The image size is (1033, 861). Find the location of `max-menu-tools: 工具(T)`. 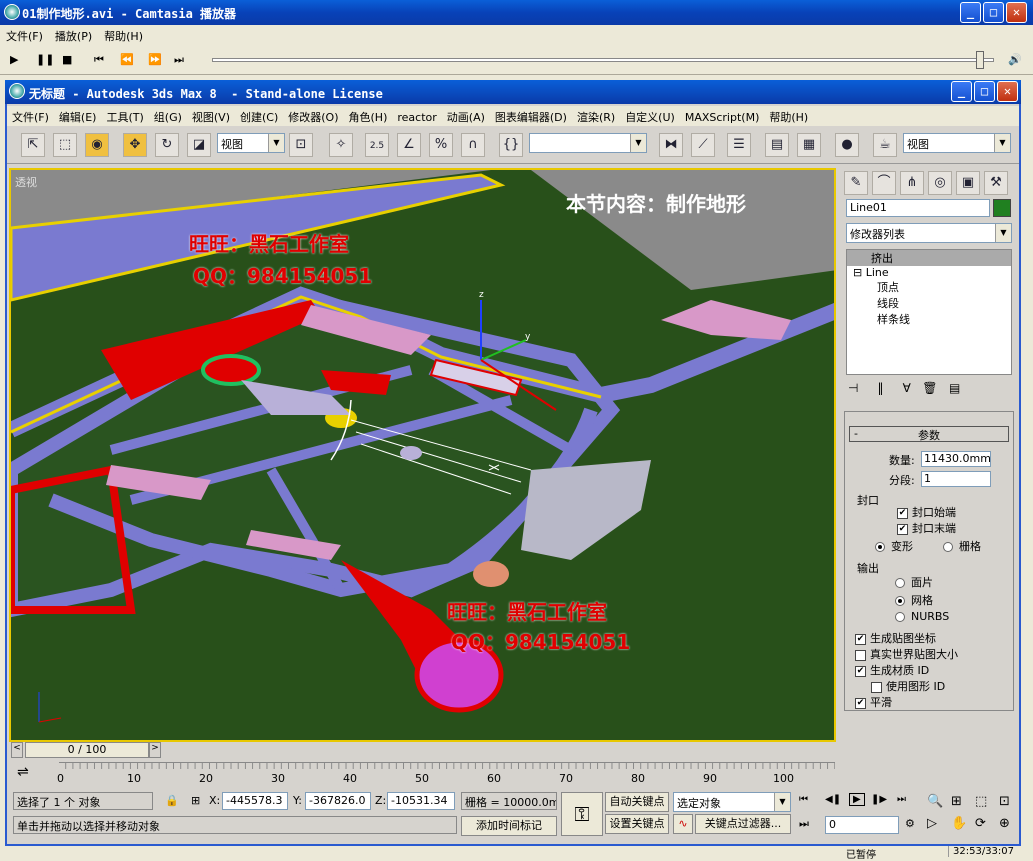

max-menu-tools: 工具(T) is located at coordinates (124, 117).